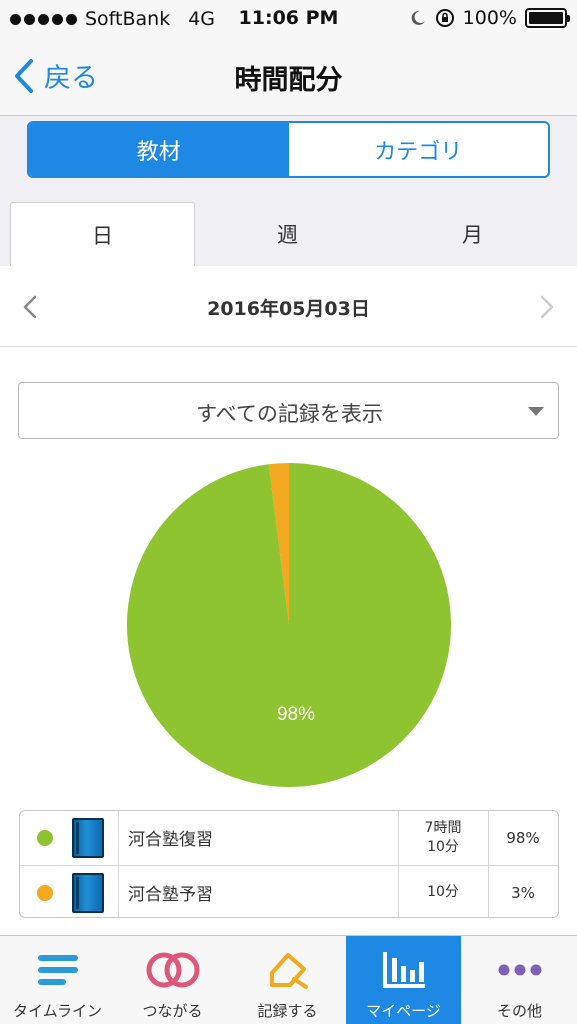 The height and width of the screenshot is (1024, 577). What do you see at coordinates (519, 970) in the screenshot?
I see `more-dots-icon` at bounding box center [519, 970].